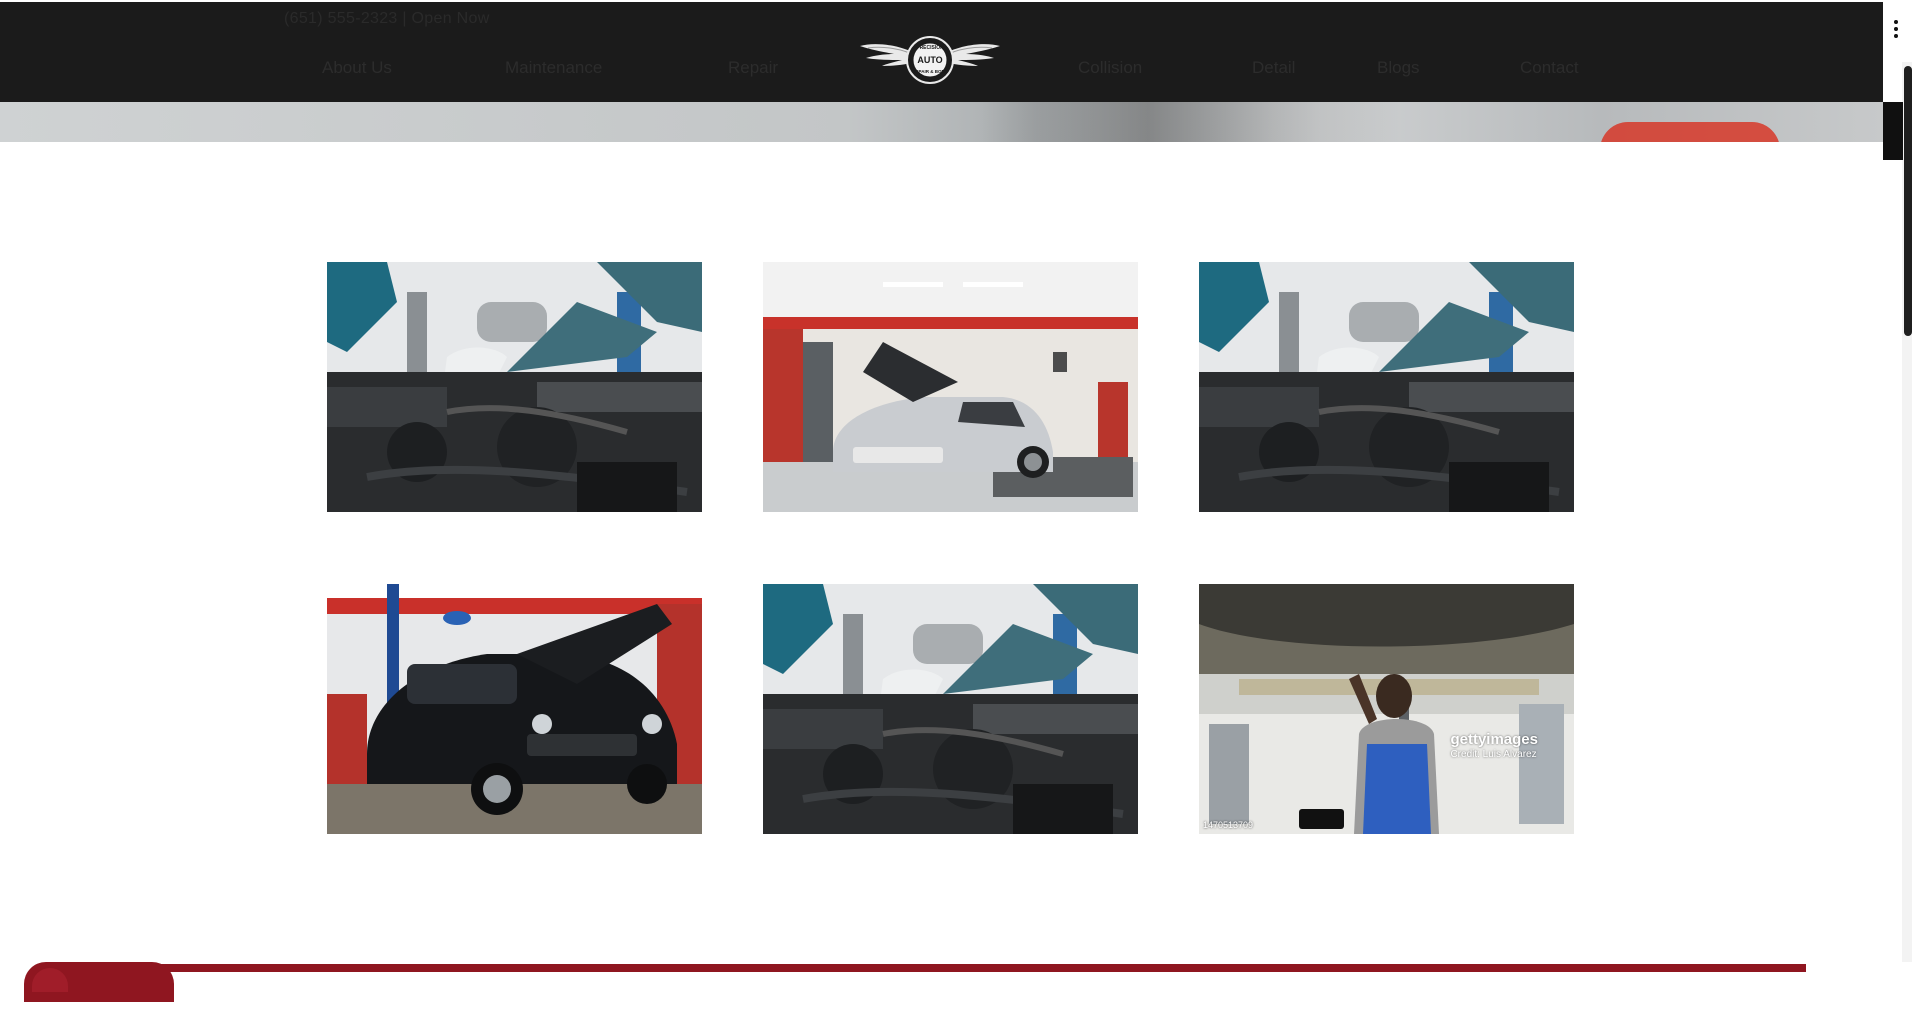  I want to click on nav-link-contact: Contact, so click(1549, 68).